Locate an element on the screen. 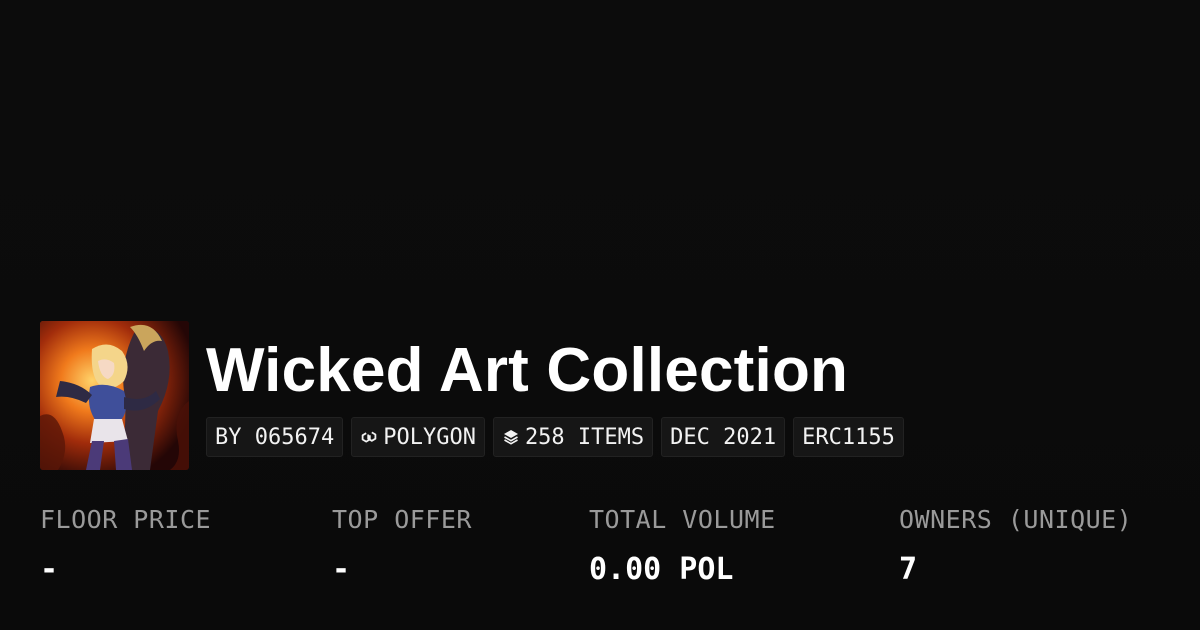 Image resolution: width=1200 pixels, height=630 pixels. stat-label: FLOOR PRICE is located at coordinates (126, 519).